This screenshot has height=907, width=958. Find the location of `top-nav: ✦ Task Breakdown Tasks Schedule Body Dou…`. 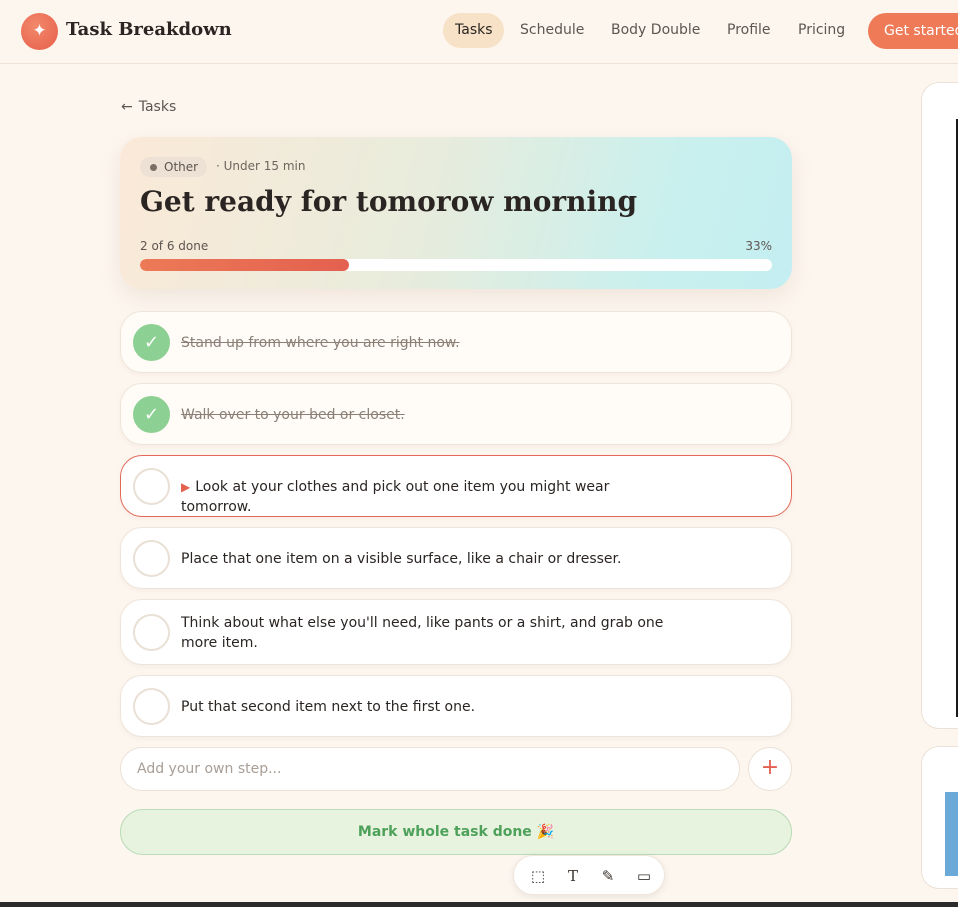

top-nav: ✦ Task Breakdown Tasks Schedule Body Dou… is located at coordinates (479, 32).